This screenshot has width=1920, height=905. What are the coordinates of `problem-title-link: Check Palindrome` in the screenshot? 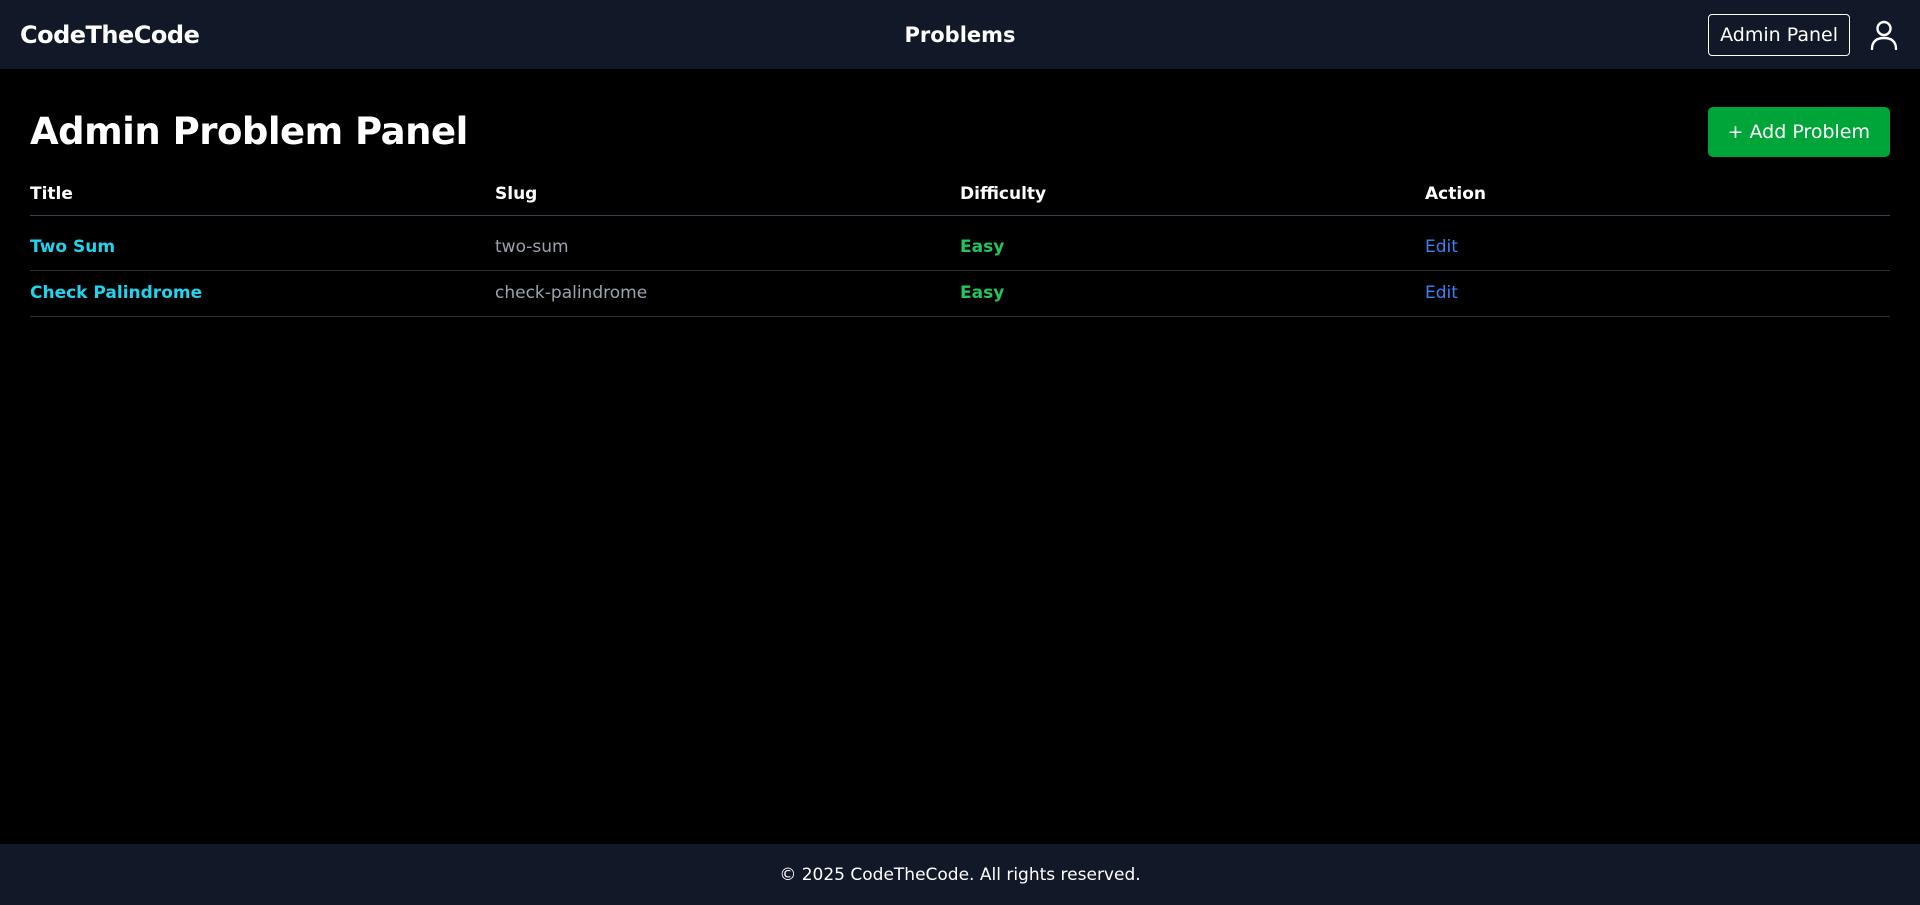 It's located at (262, 293).